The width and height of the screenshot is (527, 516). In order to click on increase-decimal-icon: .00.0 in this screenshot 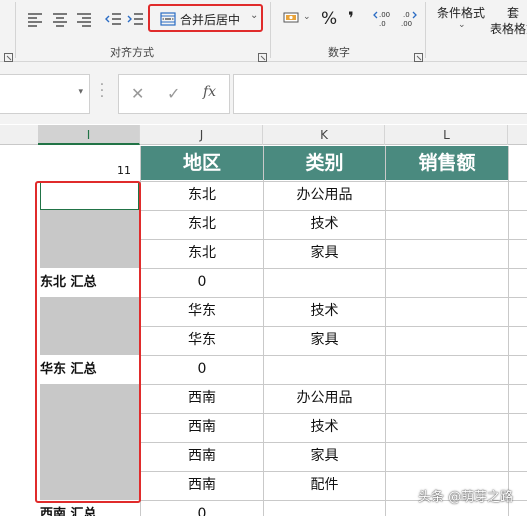, I will do `click(383, 19)`.